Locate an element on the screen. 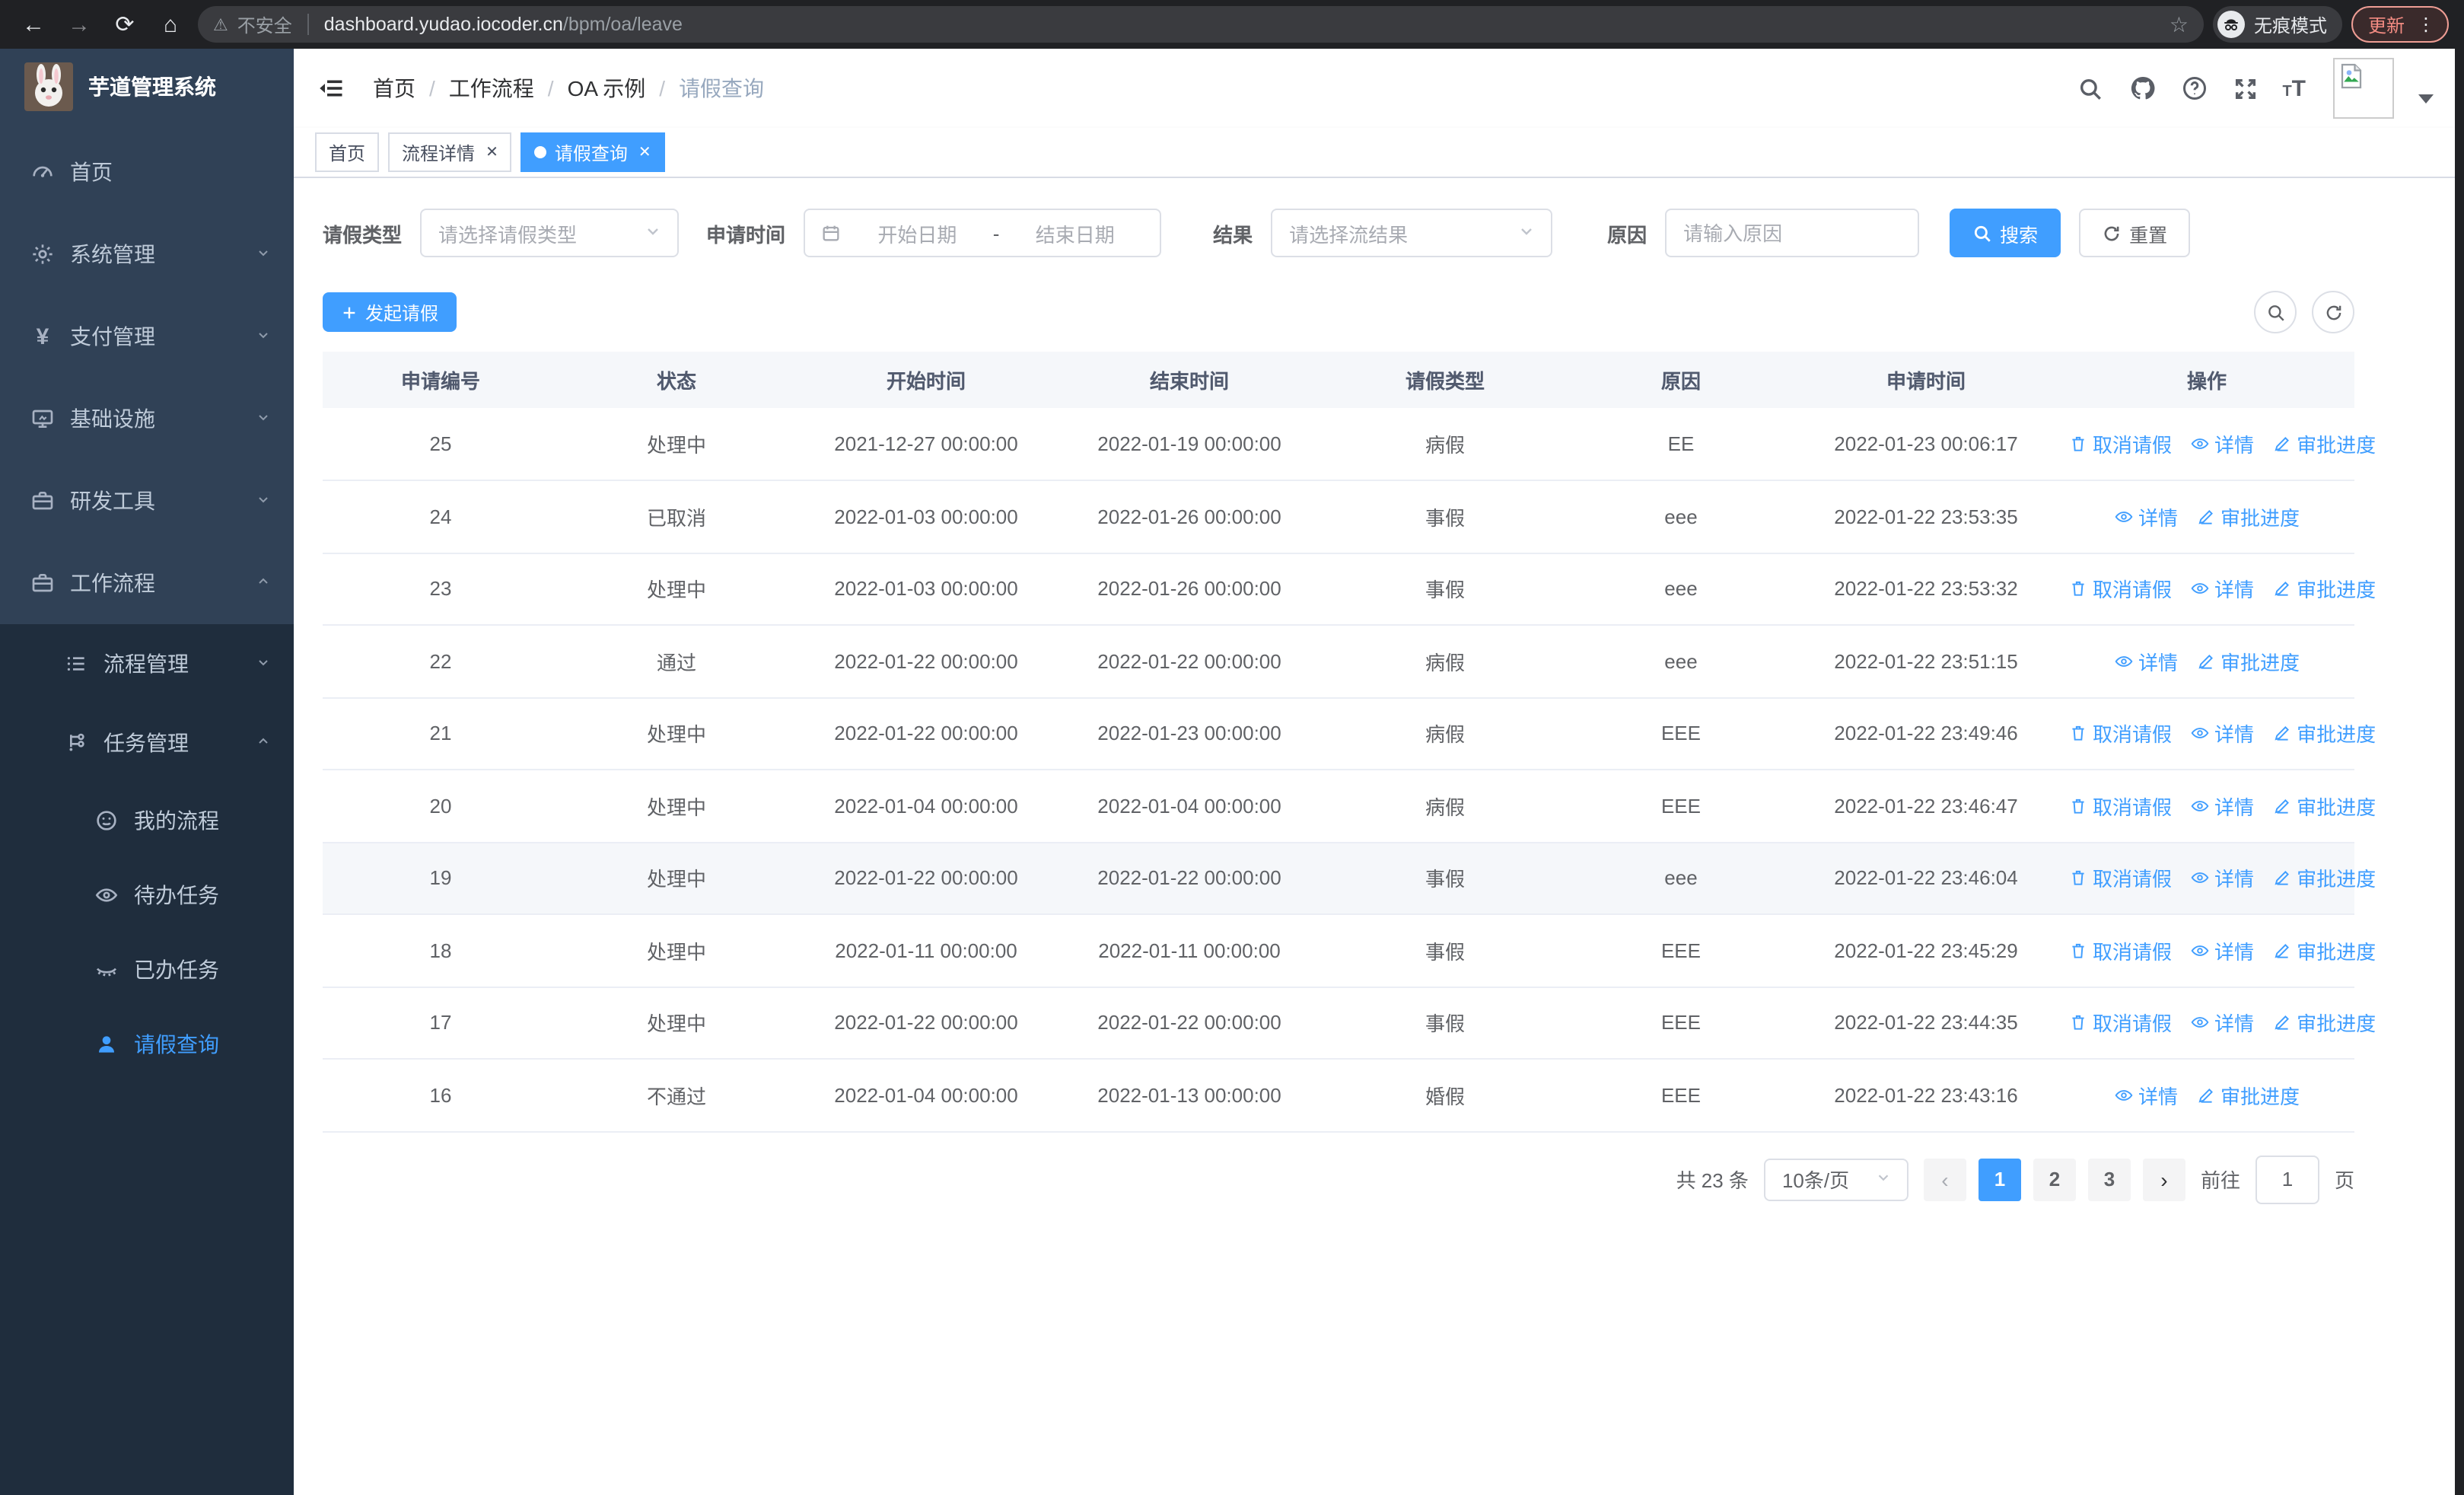 This screenshot has width=2464, height=1495. chevron-down-icon is located at coordinates (2426, 99).